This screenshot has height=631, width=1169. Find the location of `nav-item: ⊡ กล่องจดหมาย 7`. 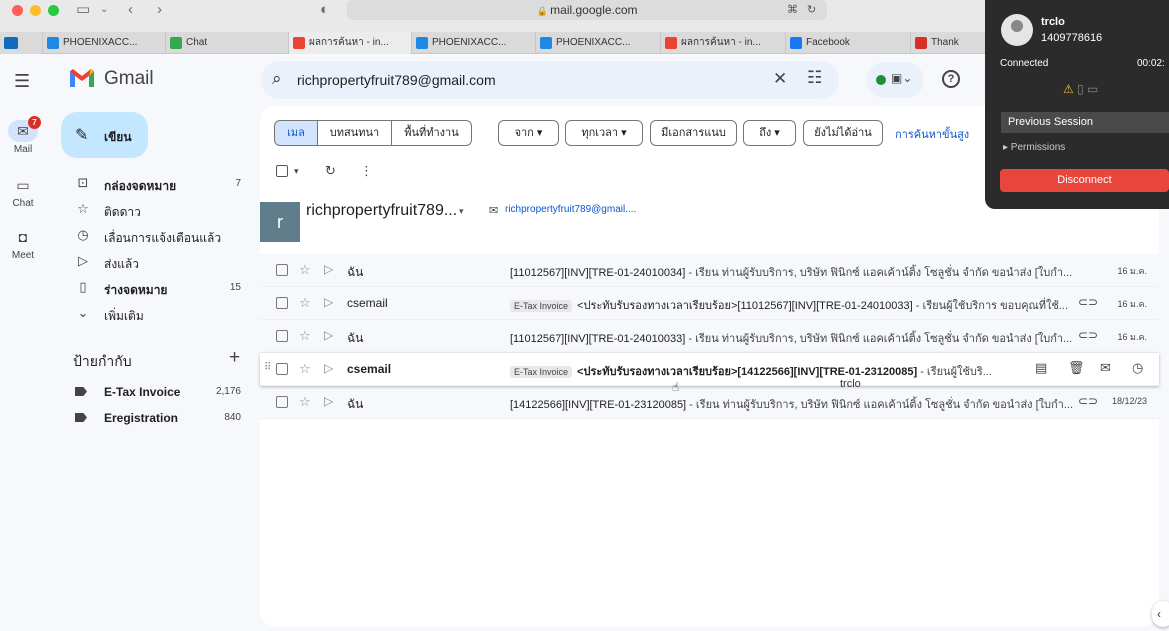

nav-item: ⊡ กล่องจดหมาย 7 is located at coordinates (156, 184).